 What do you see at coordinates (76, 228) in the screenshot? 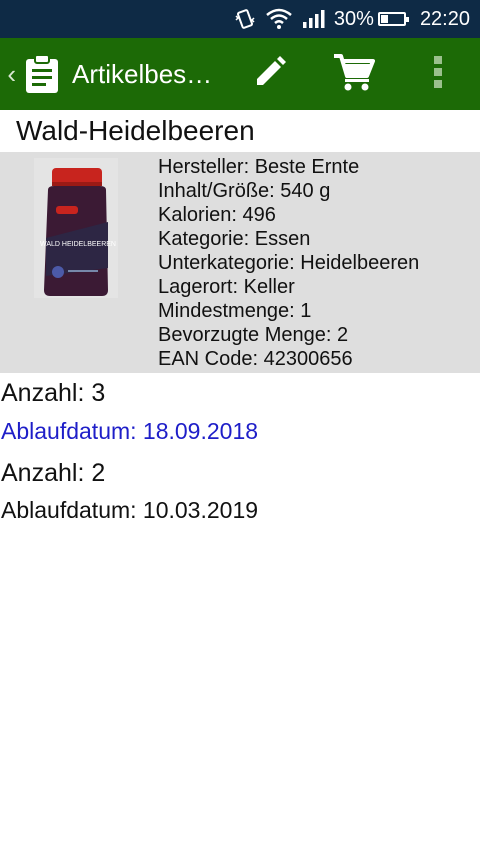
I see `product-image: WALD HEIDELBEEREN` at bounding box center [76, 228].